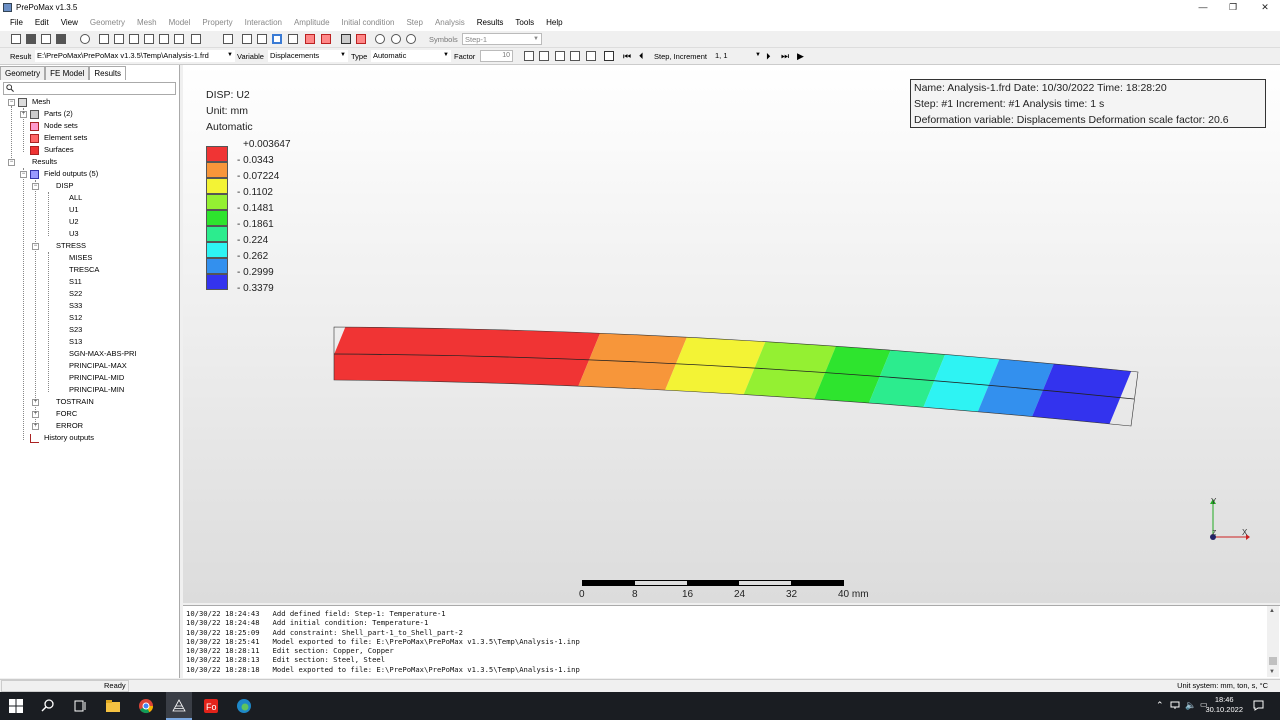  I want to click on search-taskbar-icon, so click(48, 706).